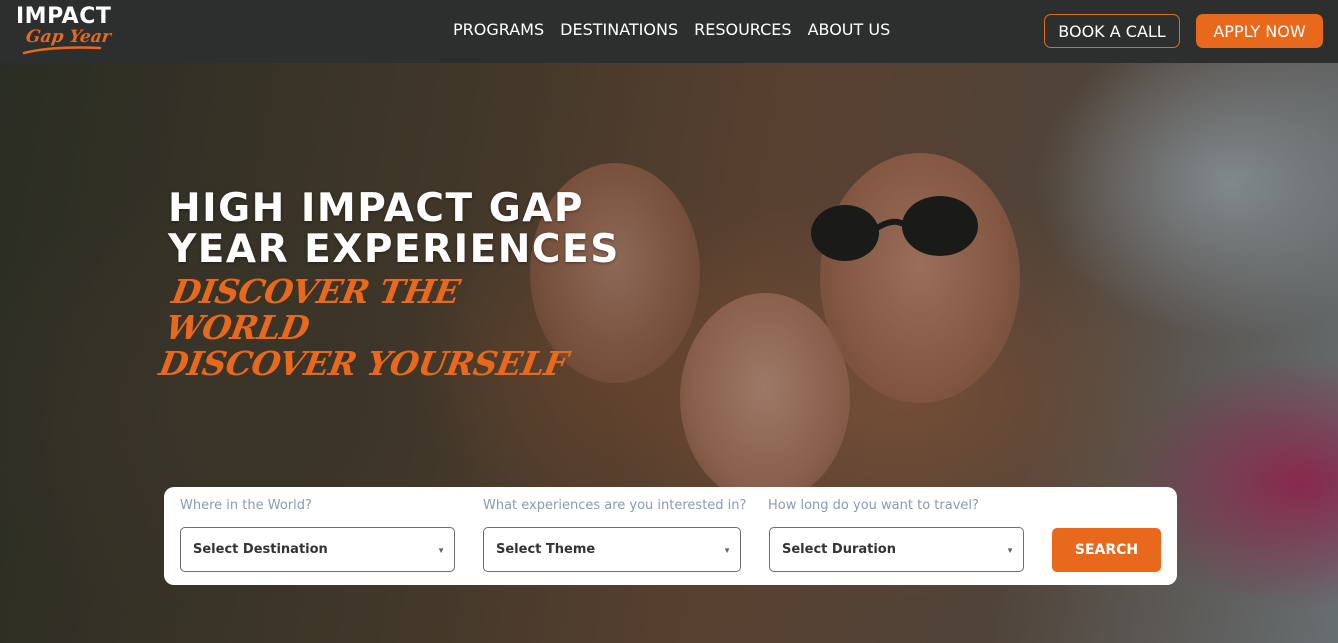 The image size is (1338, 643). Describe the element at coordinates (498, 30) in the screenshot. I see `nav-programs: PROGRAMS` at that location.